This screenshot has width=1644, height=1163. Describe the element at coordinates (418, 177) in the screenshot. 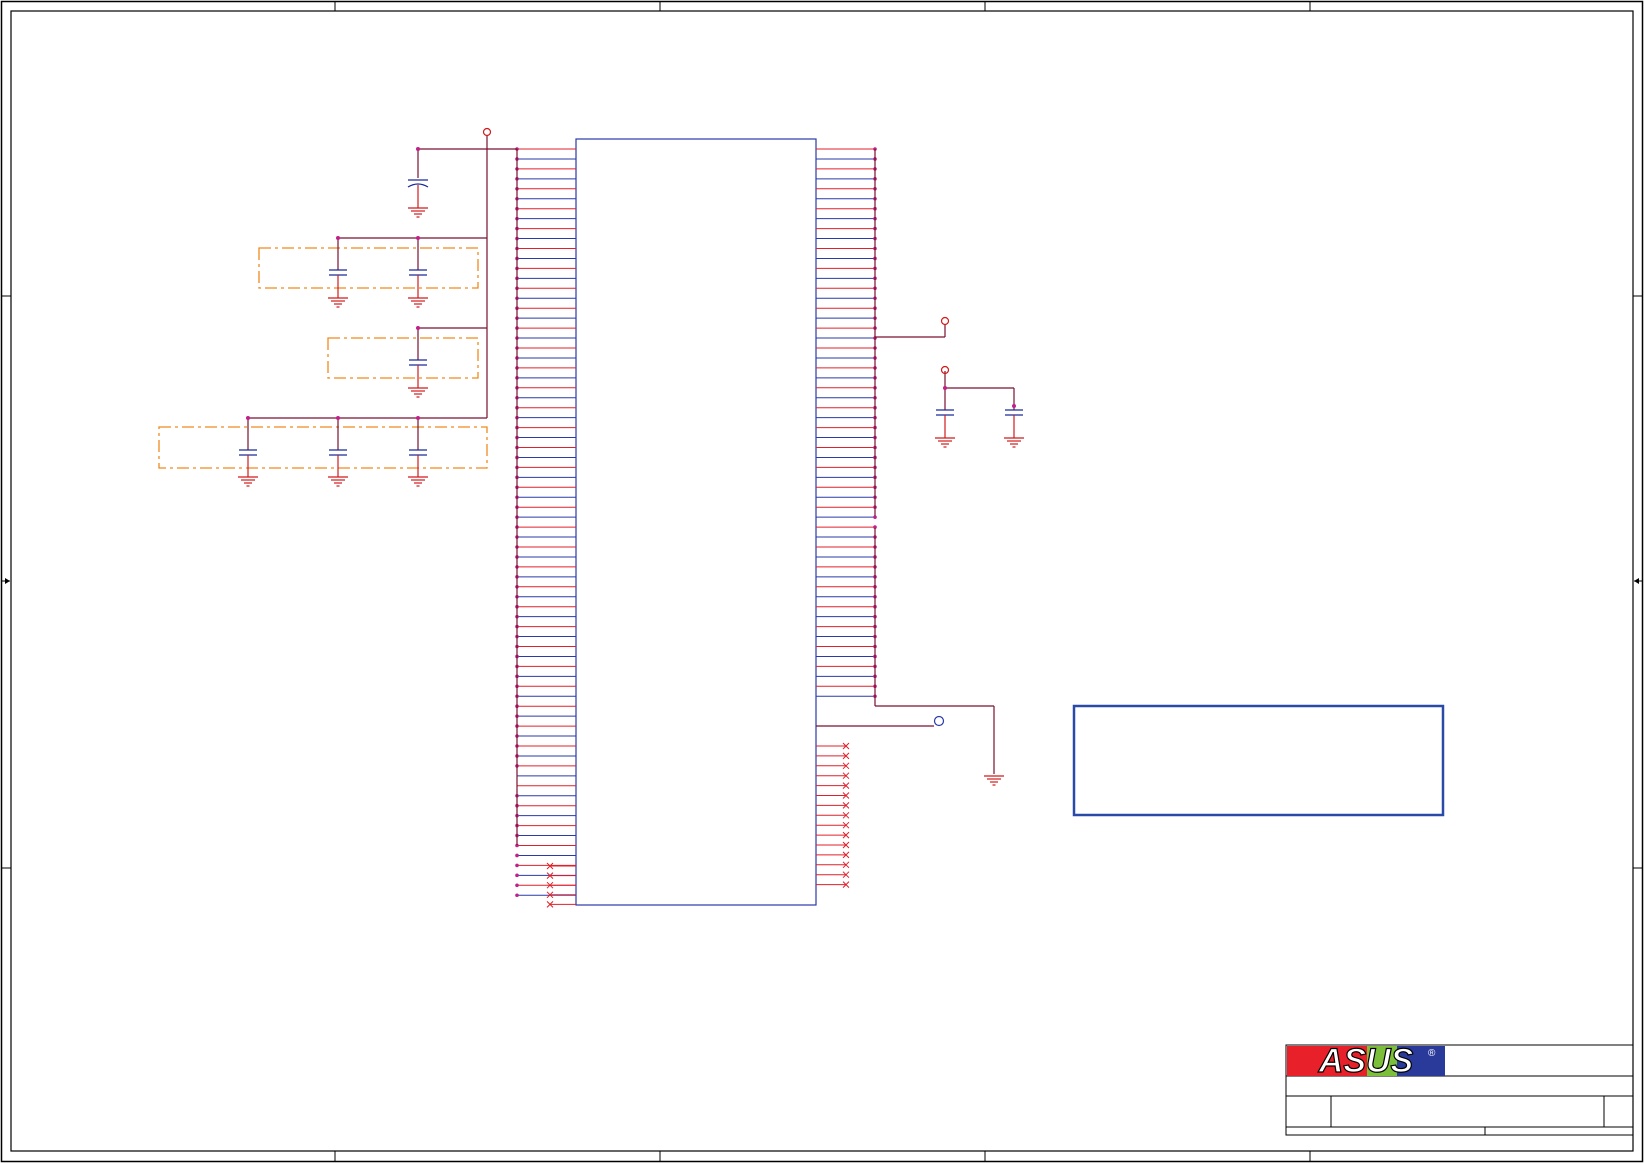

I see `bulk-capacitor` at that location.